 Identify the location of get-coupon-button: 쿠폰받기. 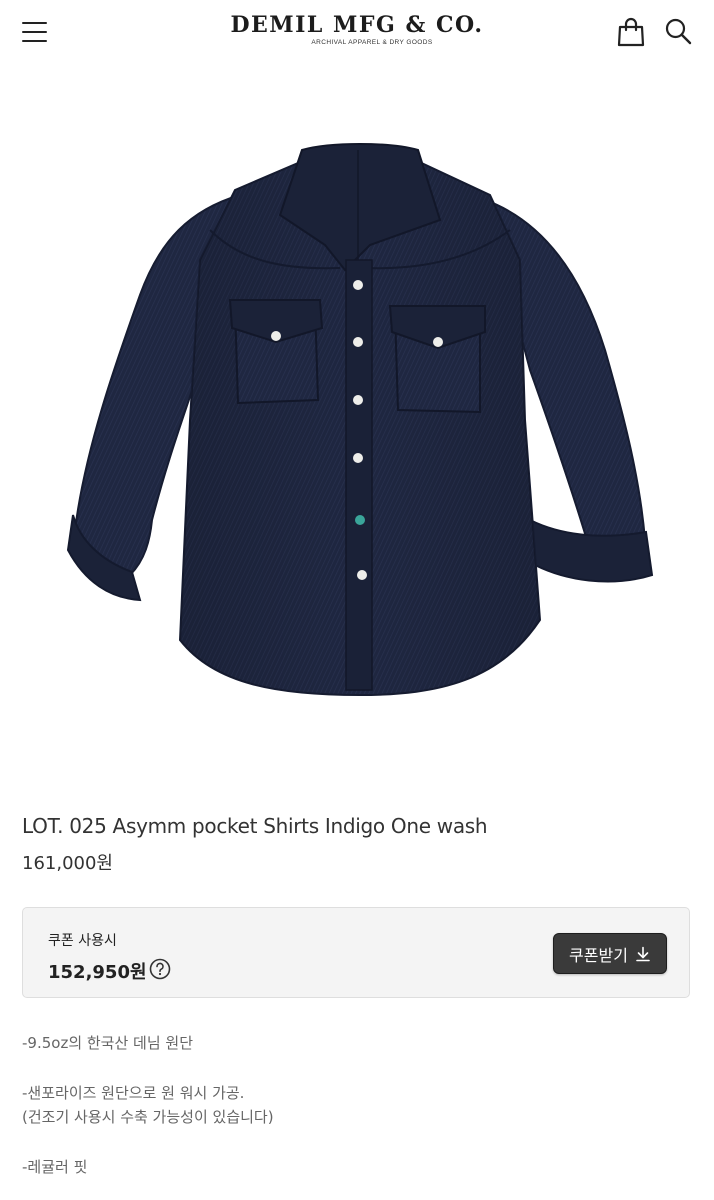
(610, 953).